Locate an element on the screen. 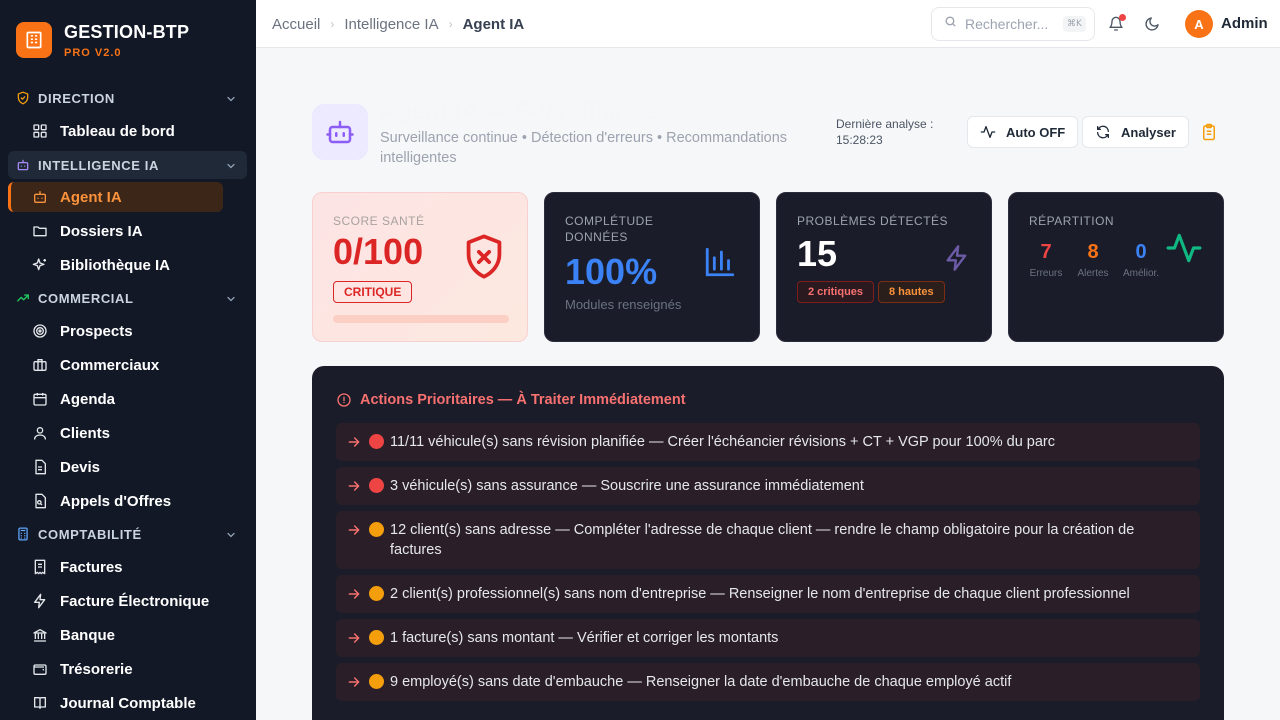 Image resolution: width=1280 pixels, height=720 pixels. building-icon is located at coordinates (34, 40).